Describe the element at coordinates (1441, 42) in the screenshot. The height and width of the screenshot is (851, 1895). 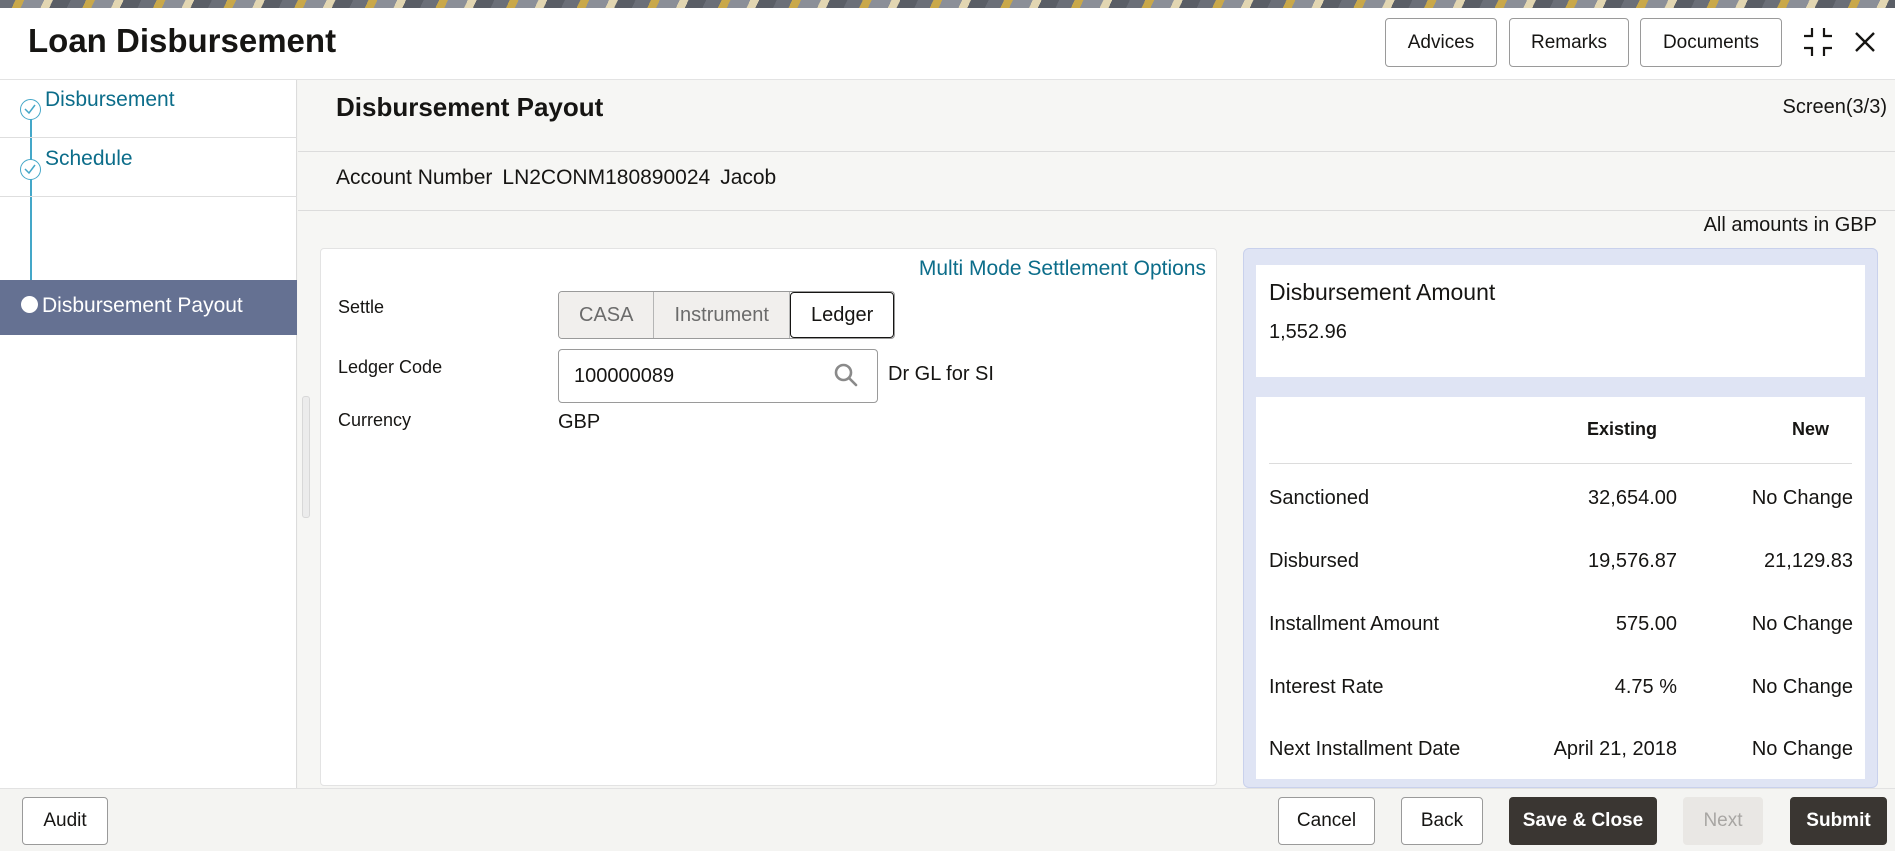
I see `advices-button: Advices` at that location.